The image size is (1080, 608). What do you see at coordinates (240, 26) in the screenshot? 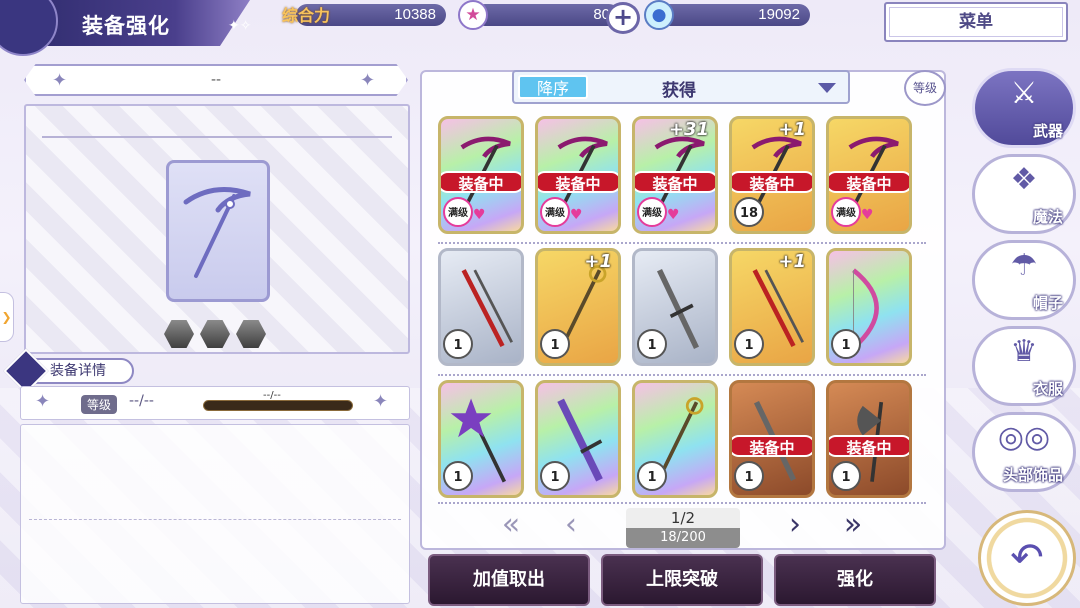
I see `sparkle-icon: ✦✧` at bounding box center [240, 26].